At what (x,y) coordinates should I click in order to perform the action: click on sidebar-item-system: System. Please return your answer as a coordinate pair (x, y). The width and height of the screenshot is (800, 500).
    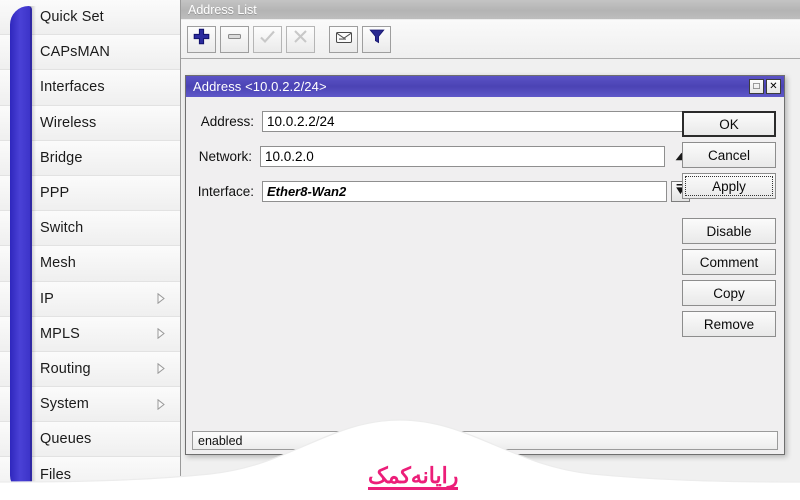
    Looking at the image, I should click on (90, 405).